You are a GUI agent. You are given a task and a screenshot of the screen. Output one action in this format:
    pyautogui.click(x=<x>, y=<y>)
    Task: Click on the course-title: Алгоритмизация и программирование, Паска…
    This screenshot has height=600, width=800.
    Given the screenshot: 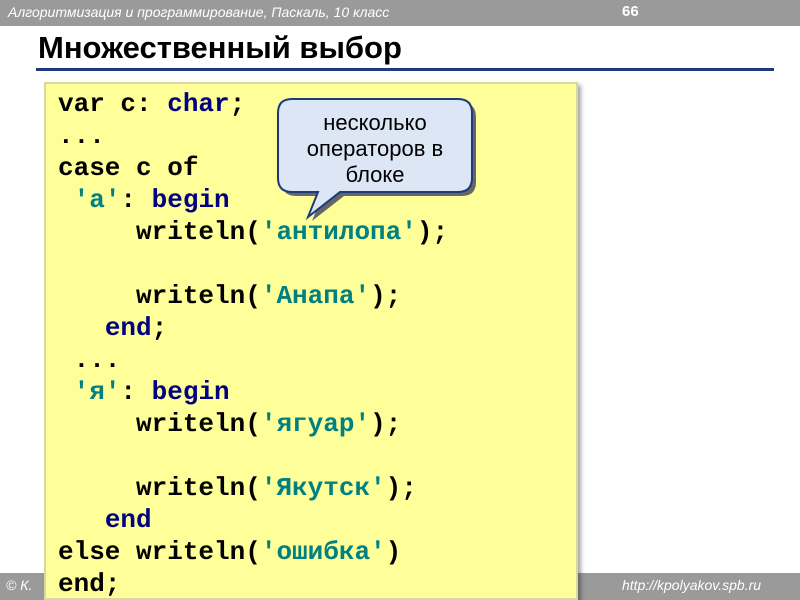 What is the action you would take?
    pyautogui.click(x=199, y=12)
    